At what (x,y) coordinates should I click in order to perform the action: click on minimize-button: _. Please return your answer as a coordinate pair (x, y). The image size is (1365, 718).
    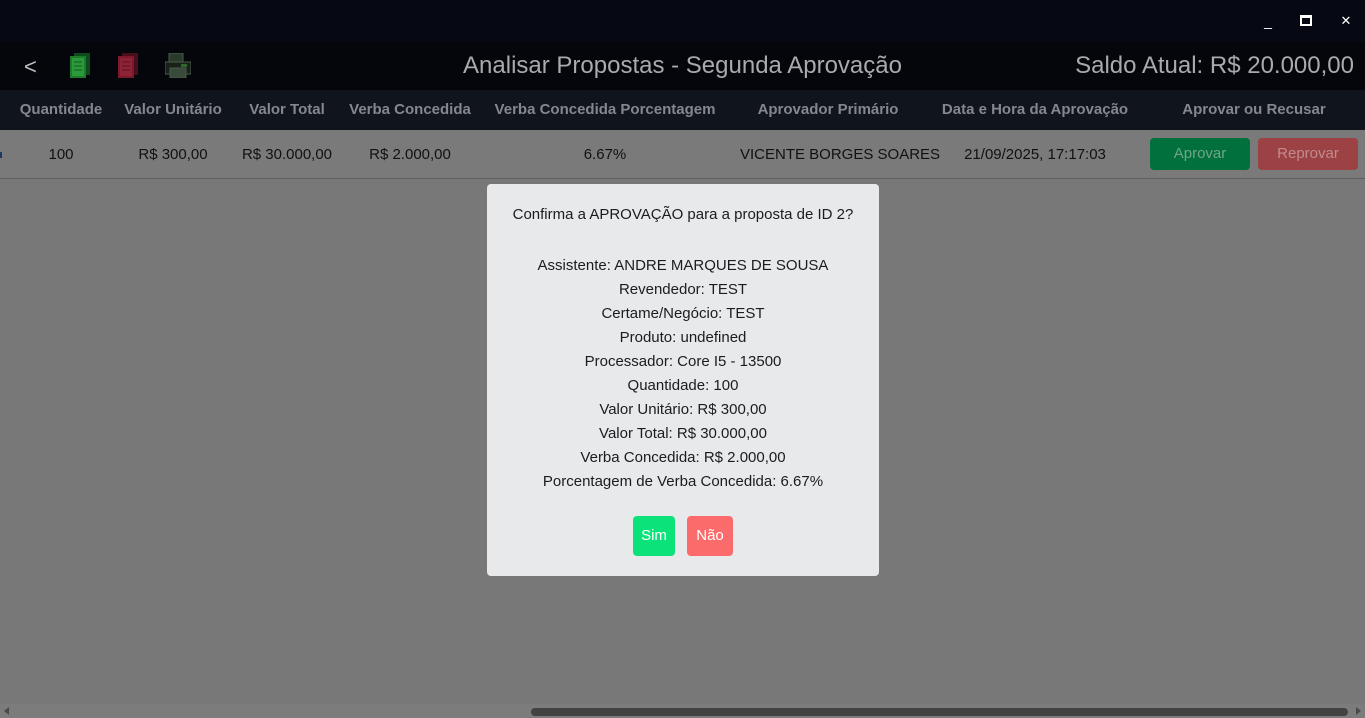
    Looking at the image, I should click on (1268, 21).